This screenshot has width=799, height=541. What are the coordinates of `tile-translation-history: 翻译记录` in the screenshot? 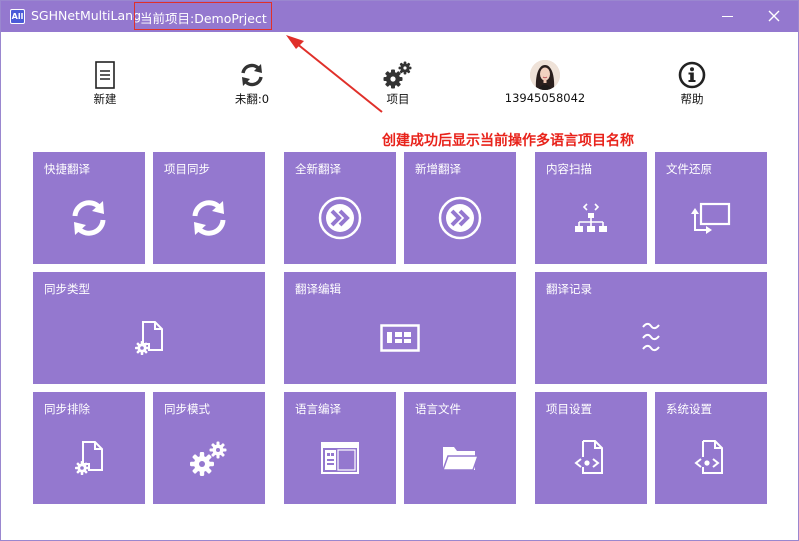 It's located at (651, 328).